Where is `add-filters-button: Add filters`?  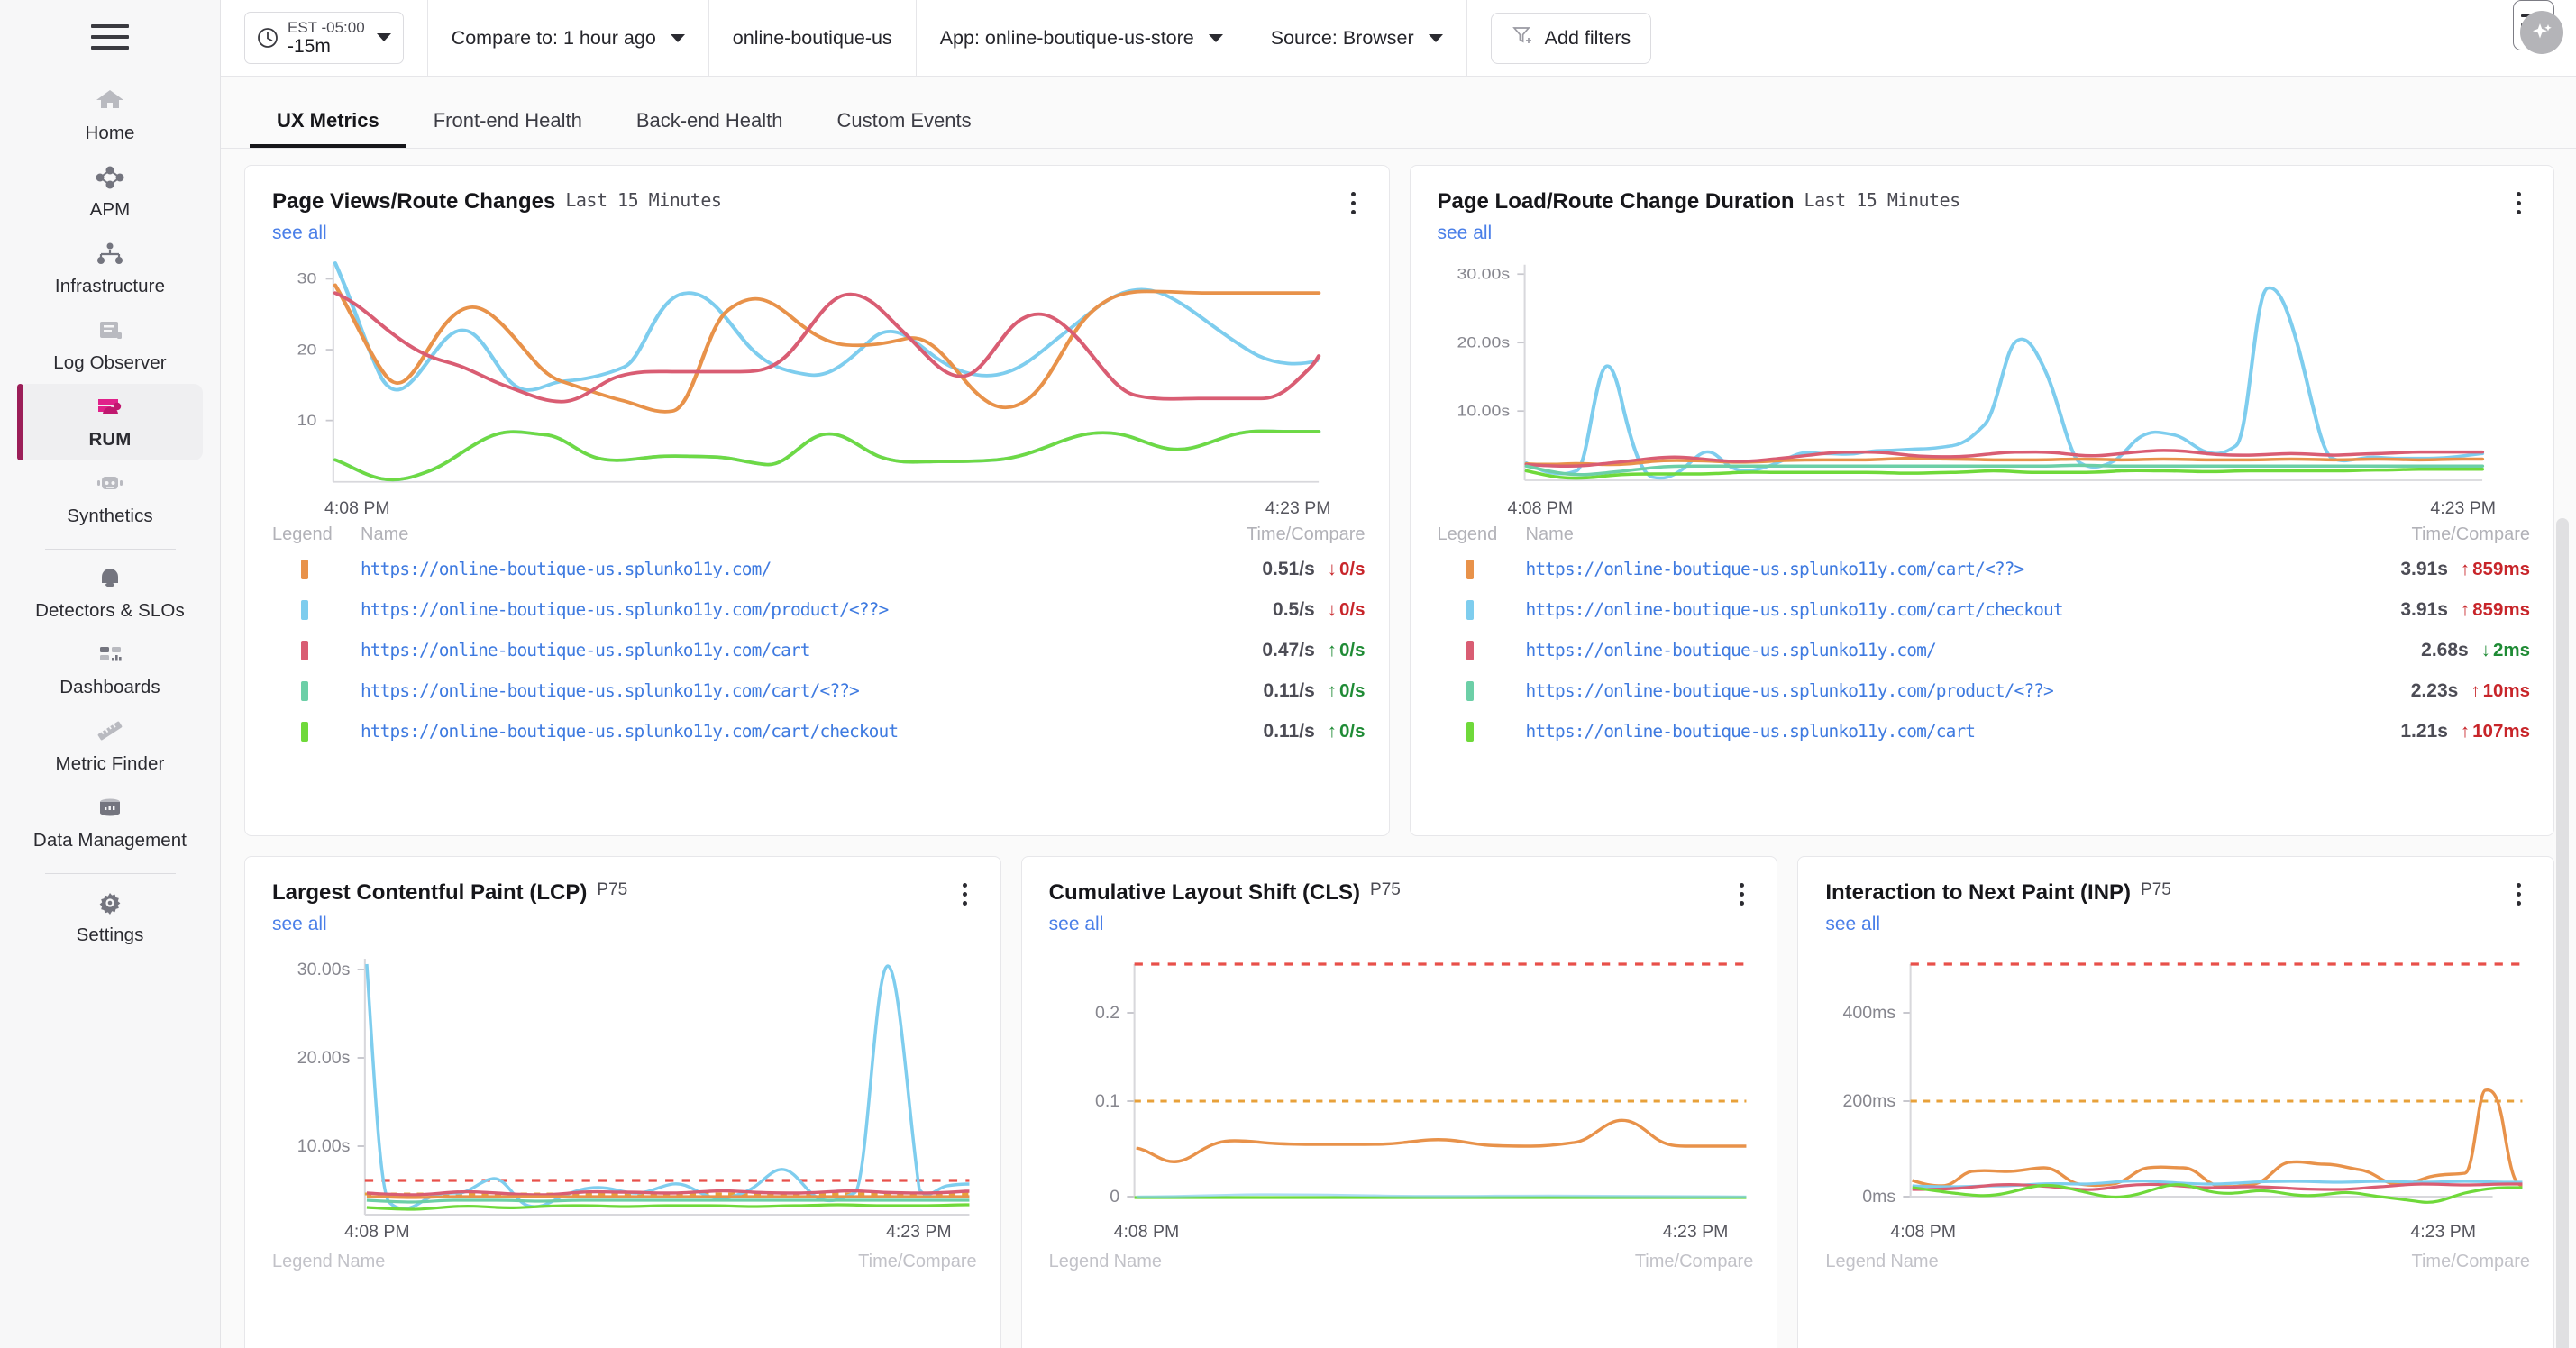
add-filters-button: Add filters is located at coordinates (1571, 38).